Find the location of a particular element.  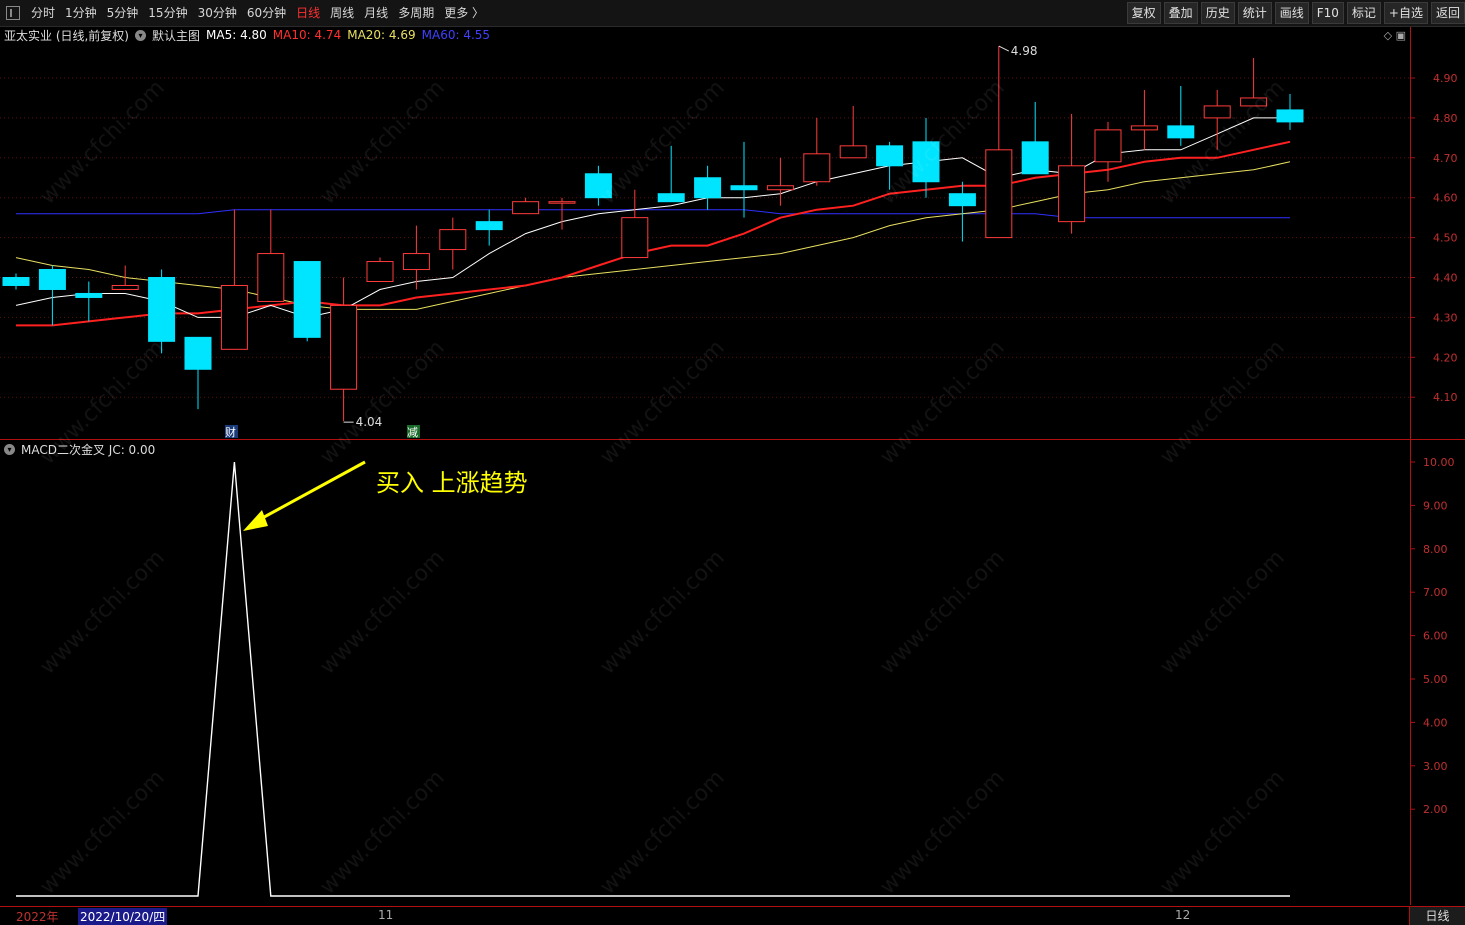

price-tick-label: 4.80 is located at coordinates (1445, 118).